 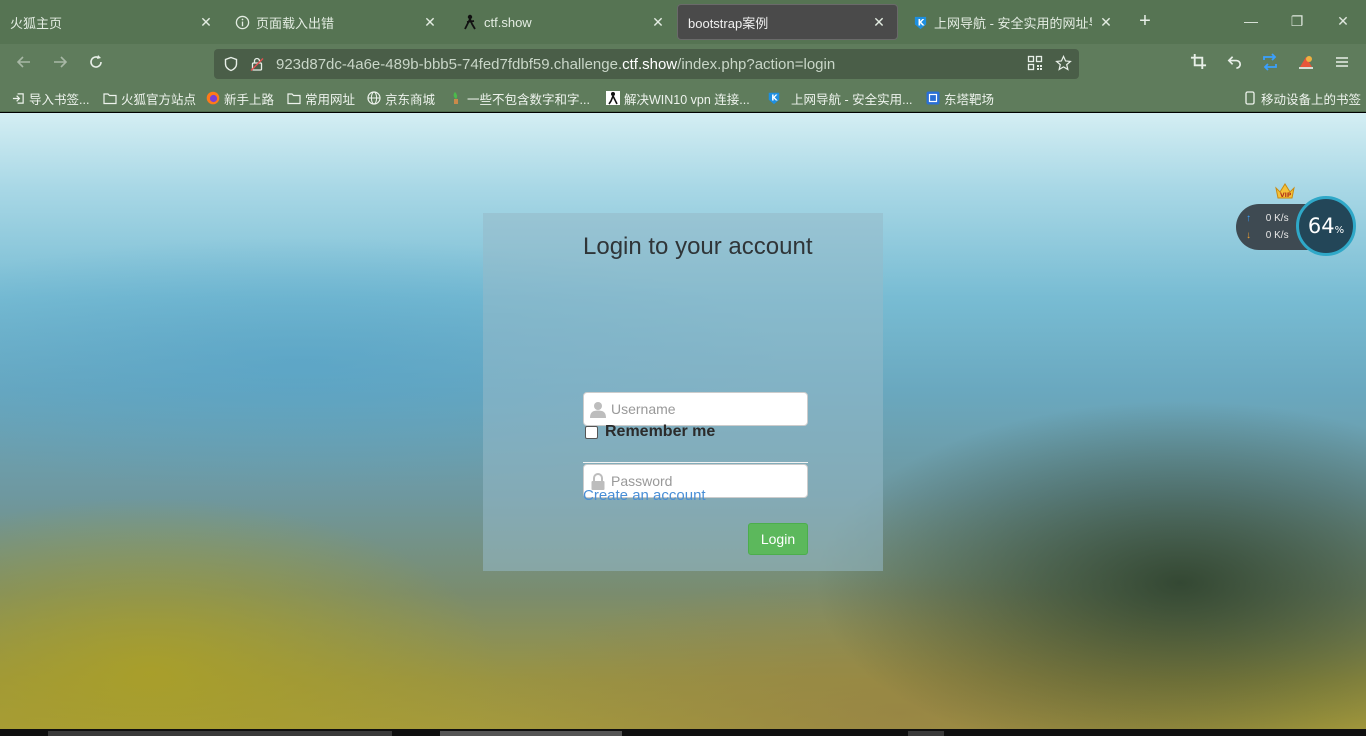 What do you see at coordinates (1248, 218) in the screenshot?
I see `upload-arrow-icon: ↑` at bounding box center [1248, 218].